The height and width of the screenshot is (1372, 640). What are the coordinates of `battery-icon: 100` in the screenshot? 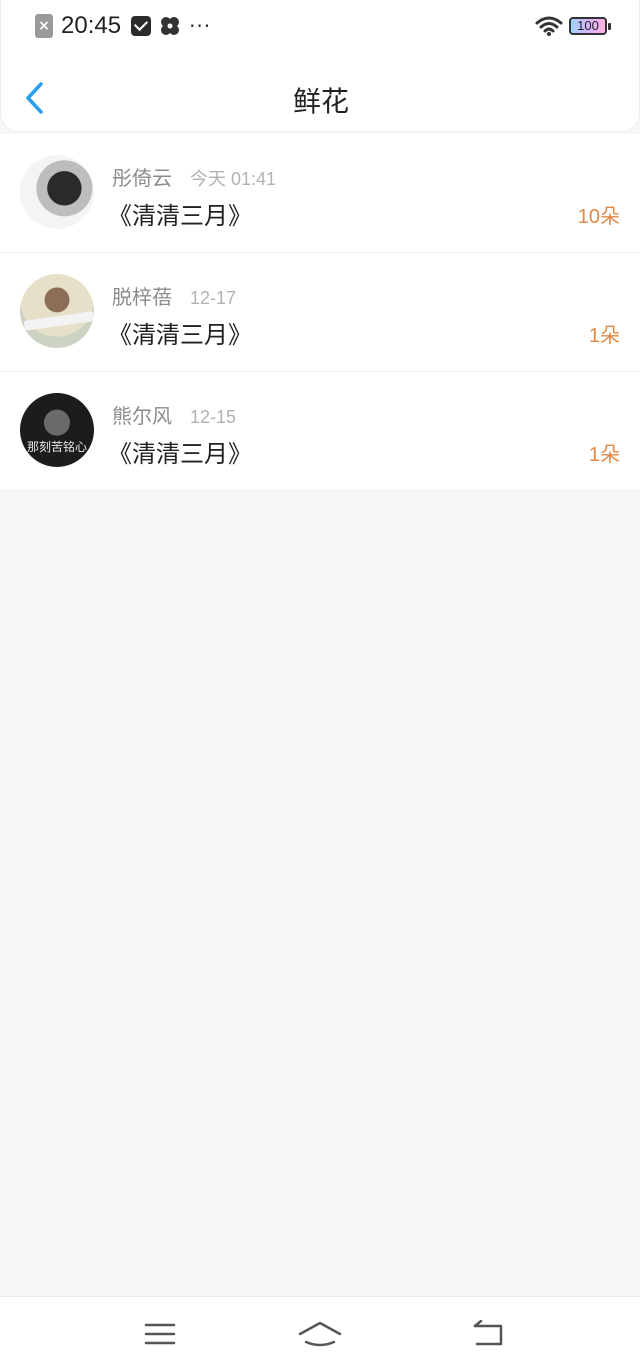 It's located at (590, 26).